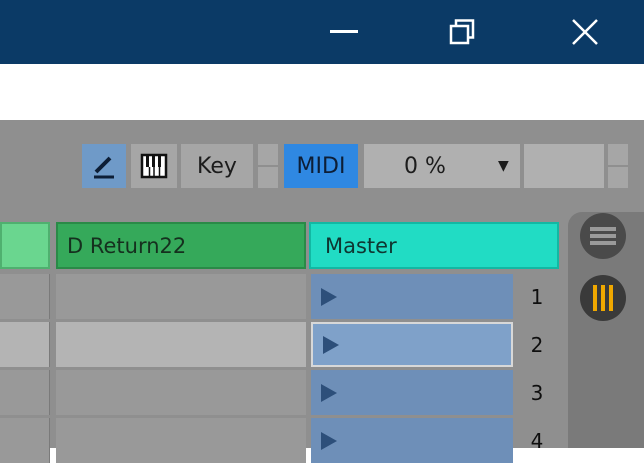 The width and height of the screenshot is (644, 463). I want to click on session-view-button, so click(603, 298).